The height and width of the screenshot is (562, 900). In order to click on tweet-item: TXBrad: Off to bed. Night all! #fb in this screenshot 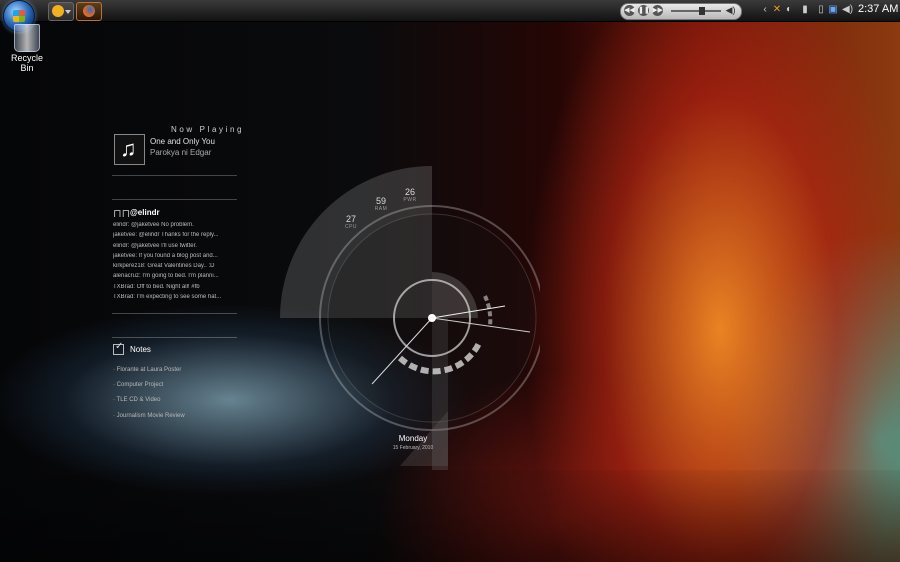, I will do `click(175, 289)`.